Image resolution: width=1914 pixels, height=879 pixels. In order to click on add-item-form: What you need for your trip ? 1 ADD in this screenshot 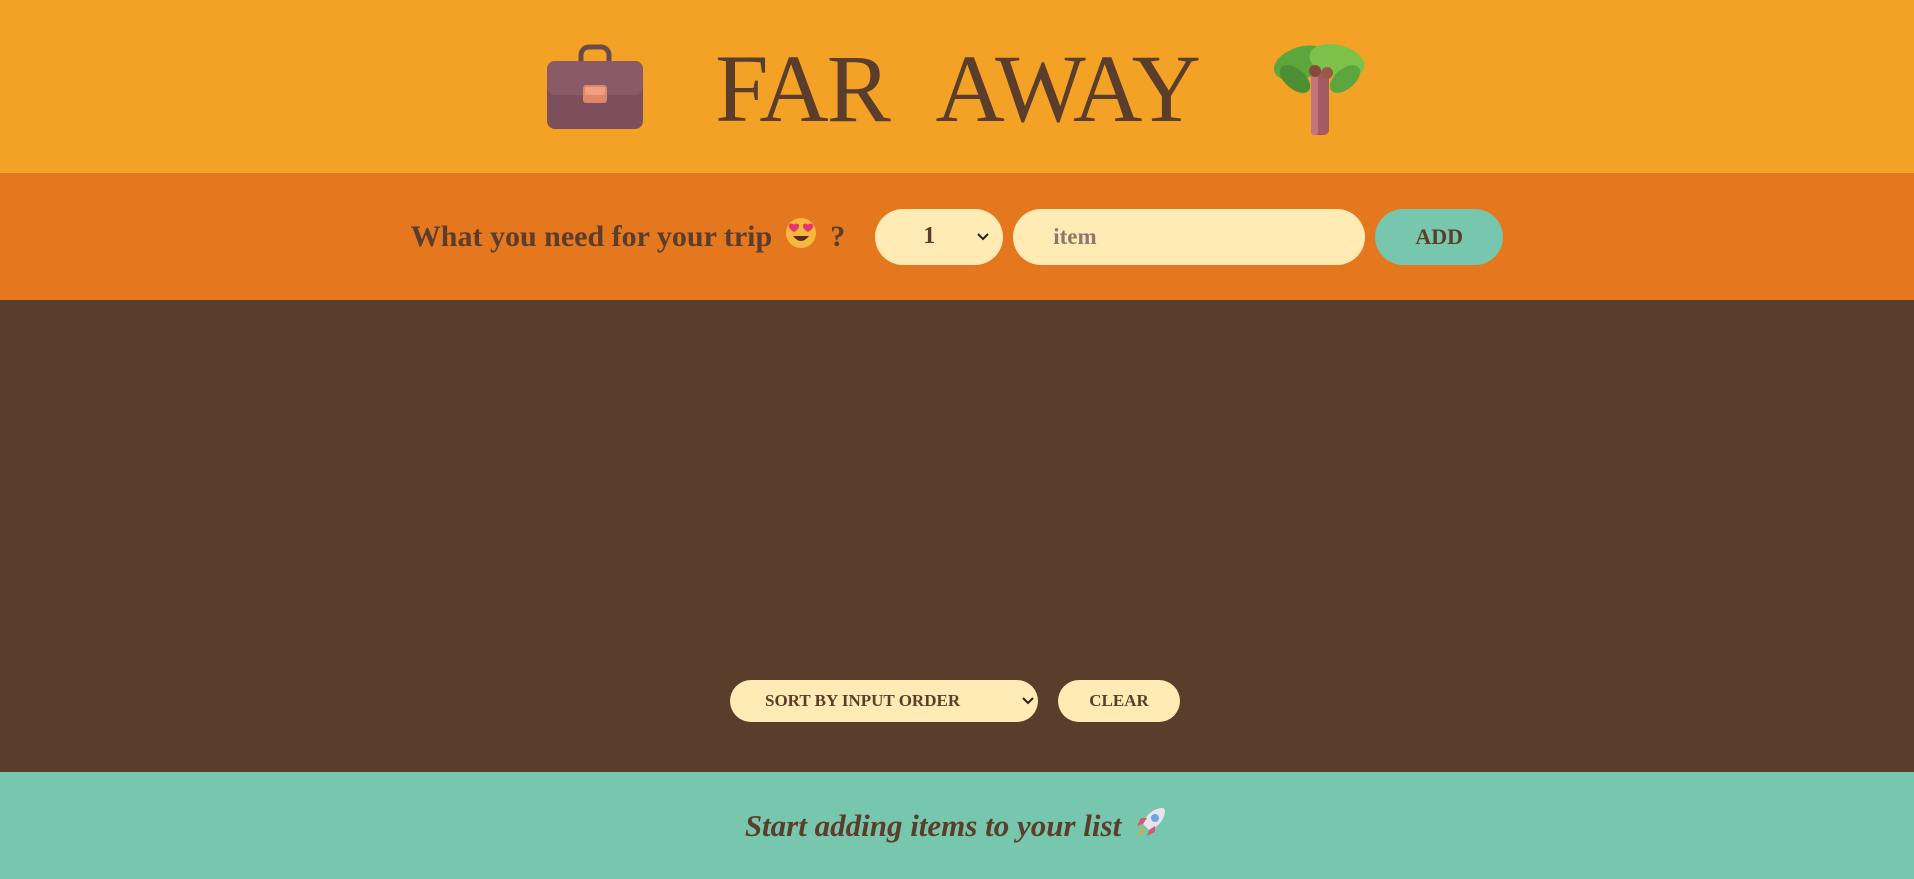, I will do `click(957, 236)`.